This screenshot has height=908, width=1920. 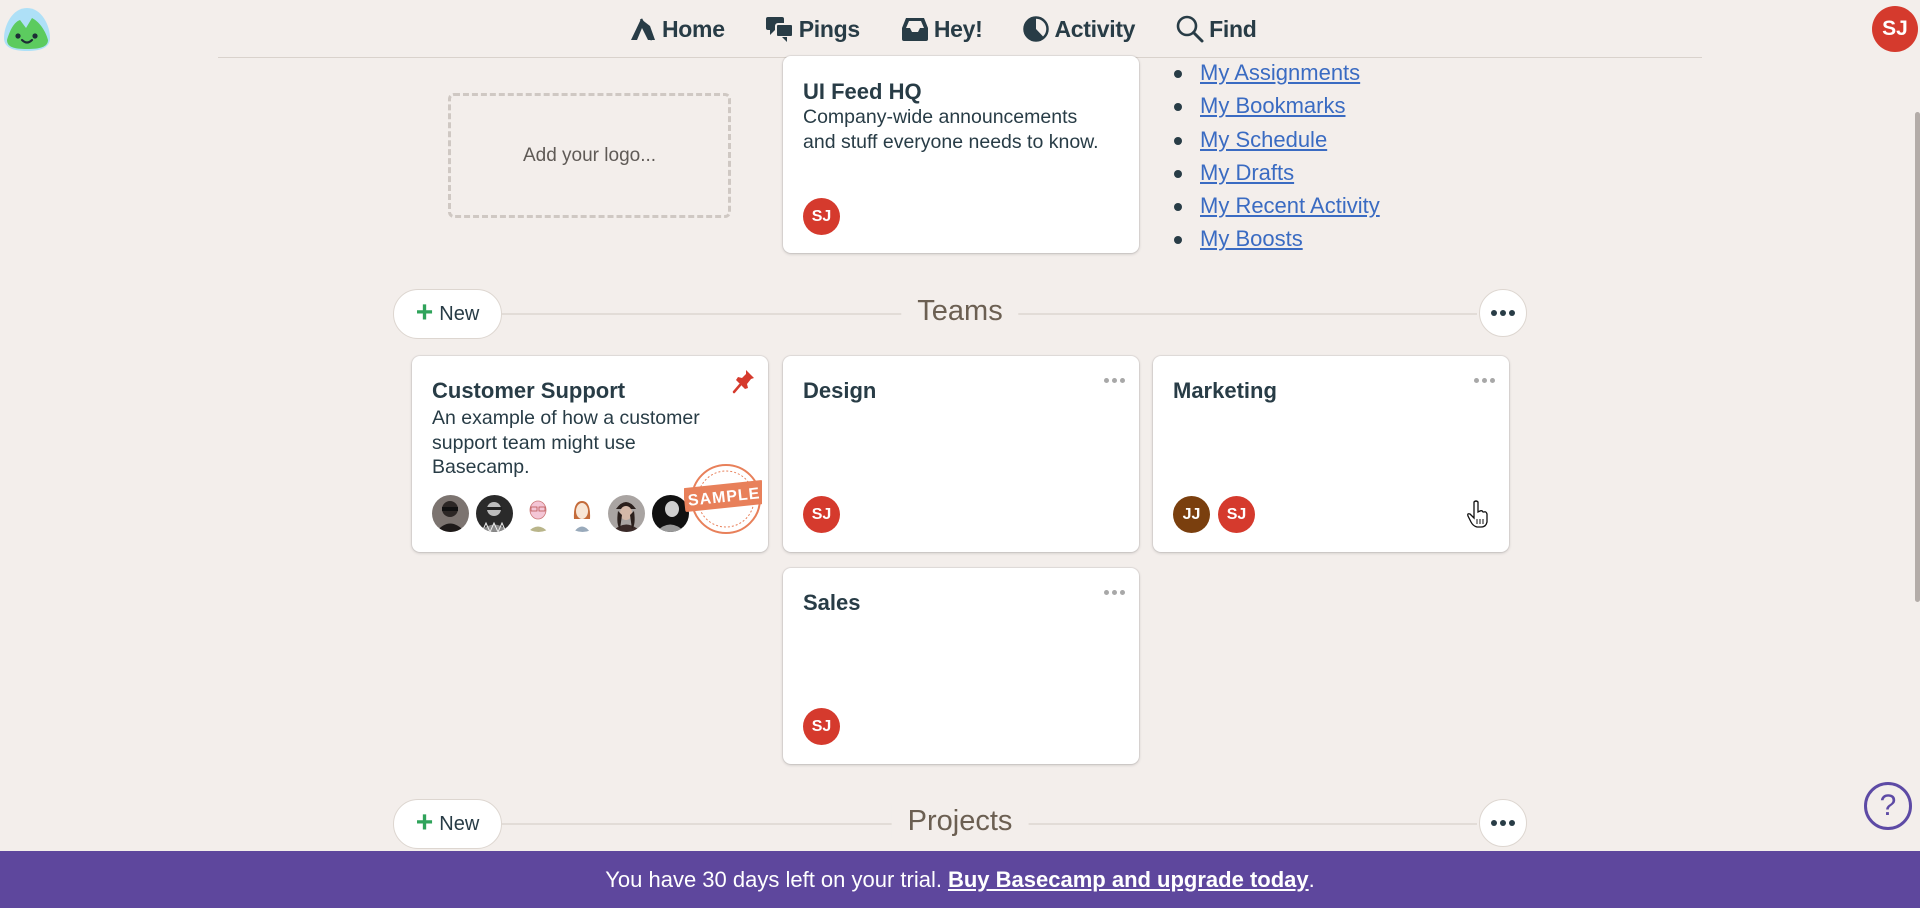 I want to click on nav-activity: Activity, so click(x=1078, y=29).